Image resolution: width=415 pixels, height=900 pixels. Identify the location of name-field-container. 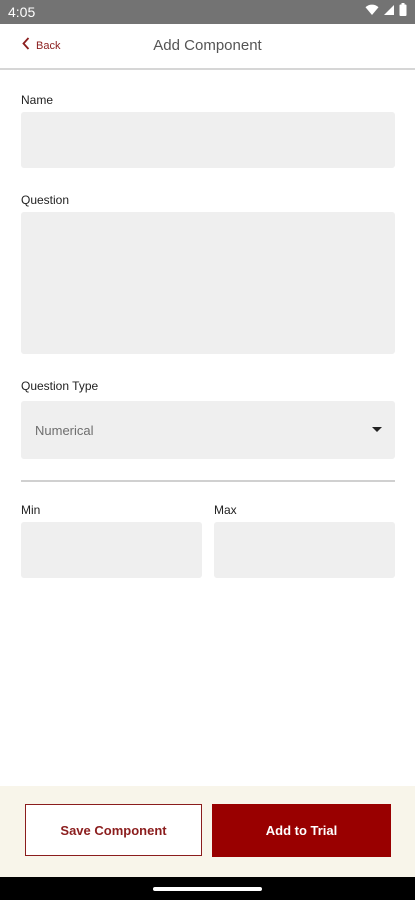
(208, 140).